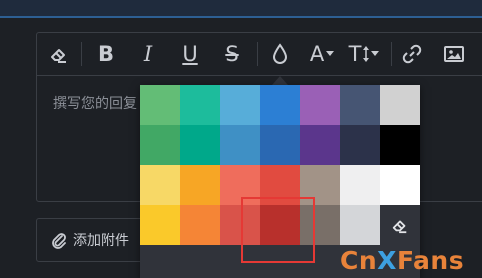  I want to click on strikethrough-button: S, so click(232, 54).